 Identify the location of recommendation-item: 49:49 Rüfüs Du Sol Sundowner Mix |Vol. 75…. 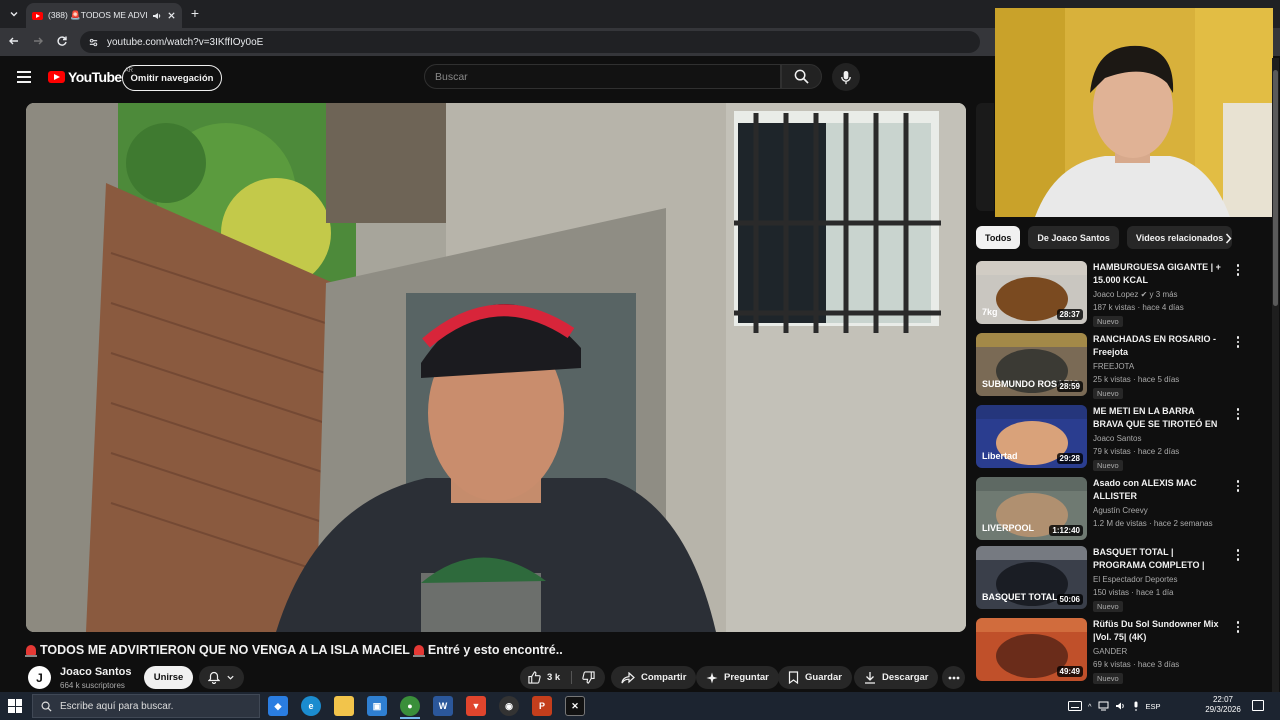
(1121, 651).